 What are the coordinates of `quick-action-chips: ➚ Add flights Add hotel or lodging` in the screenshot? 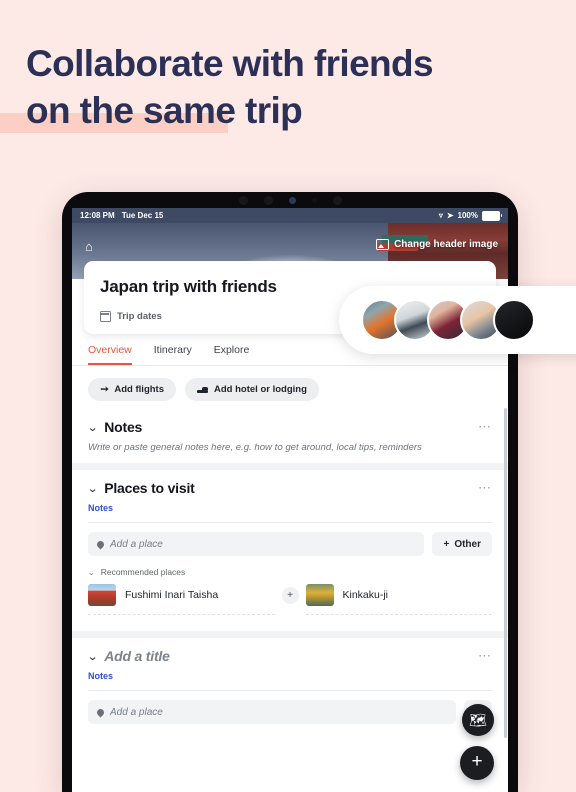 It's located at (290, 387).